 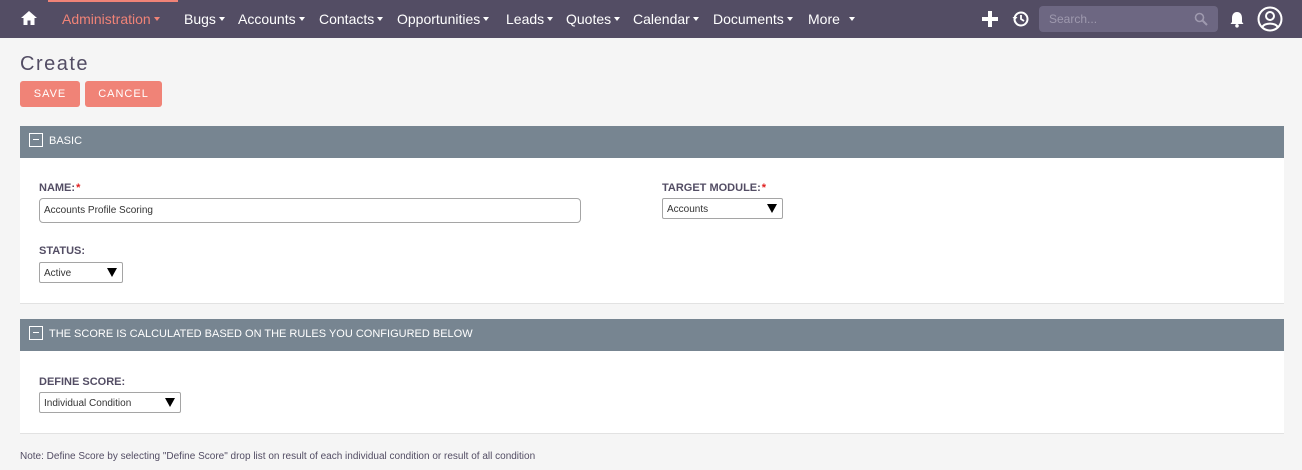 What do you see at coordinates (81, 272) in the screenshot?
I see `status-select: Active` at bounding box center [81, 272].